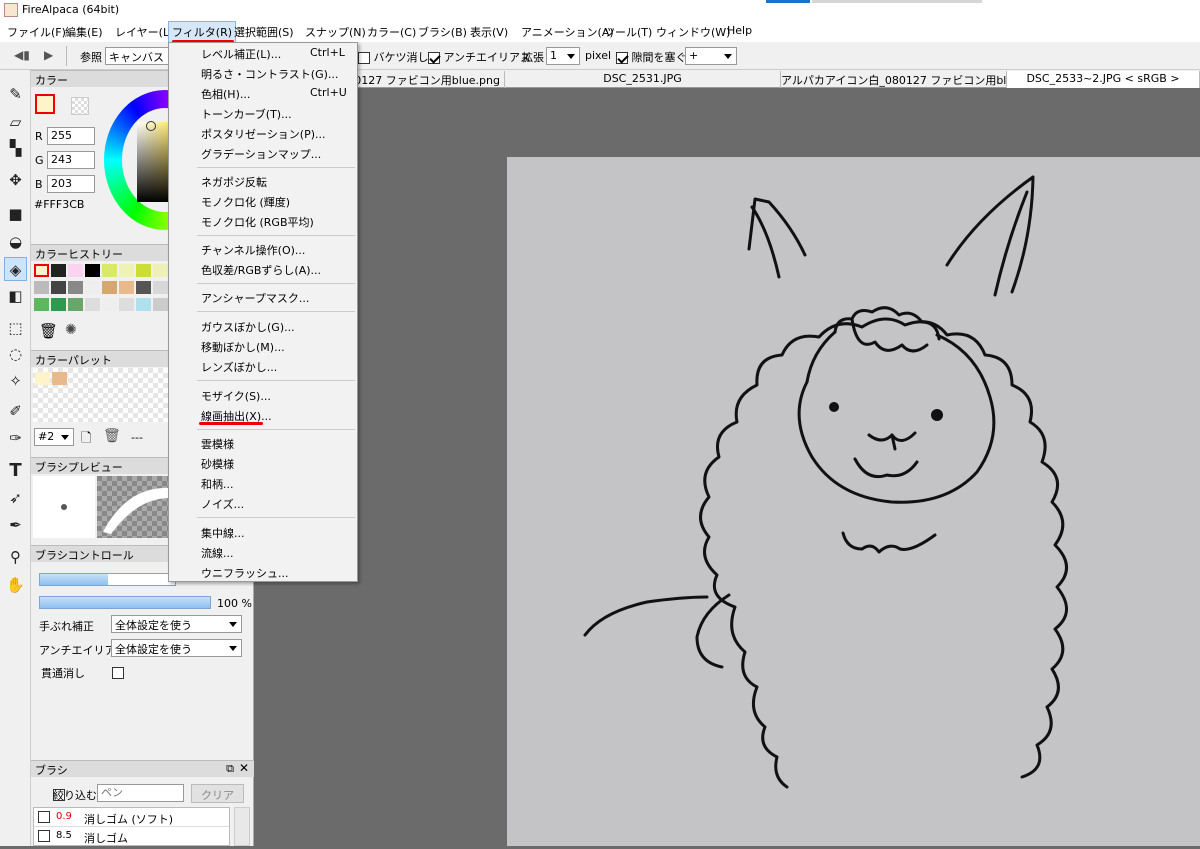 Image resolution: width=1200 pixels, height=849 pixels. What do you see at coordinates (125, 602) in the screenshot?
I see `brush-opacity-slider` at bounding box center [125, 602].